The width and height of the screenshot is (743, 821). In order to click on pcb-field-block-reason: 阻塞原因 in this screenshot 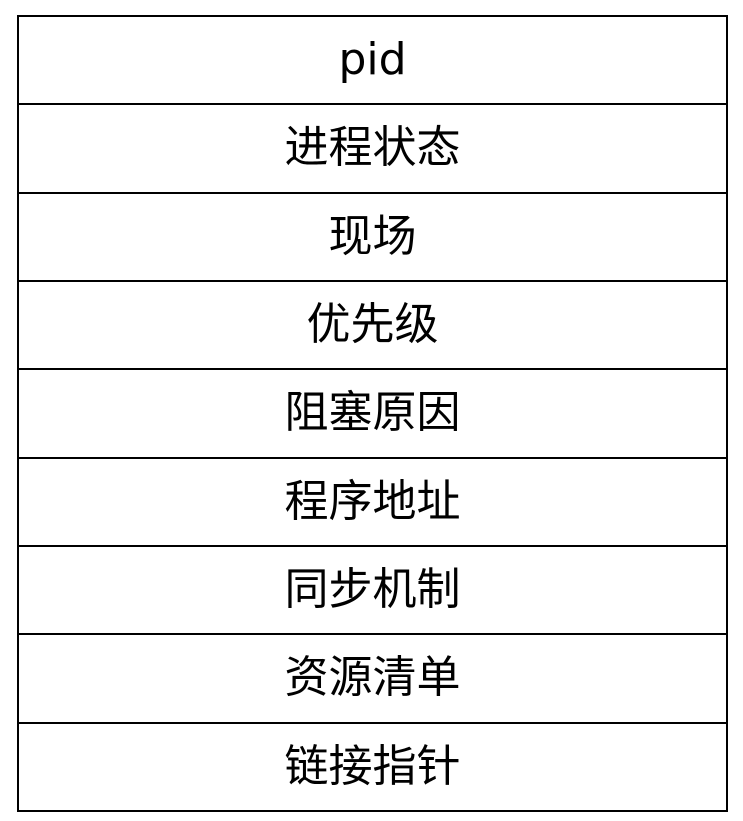, I will do `click(372, 414)`.